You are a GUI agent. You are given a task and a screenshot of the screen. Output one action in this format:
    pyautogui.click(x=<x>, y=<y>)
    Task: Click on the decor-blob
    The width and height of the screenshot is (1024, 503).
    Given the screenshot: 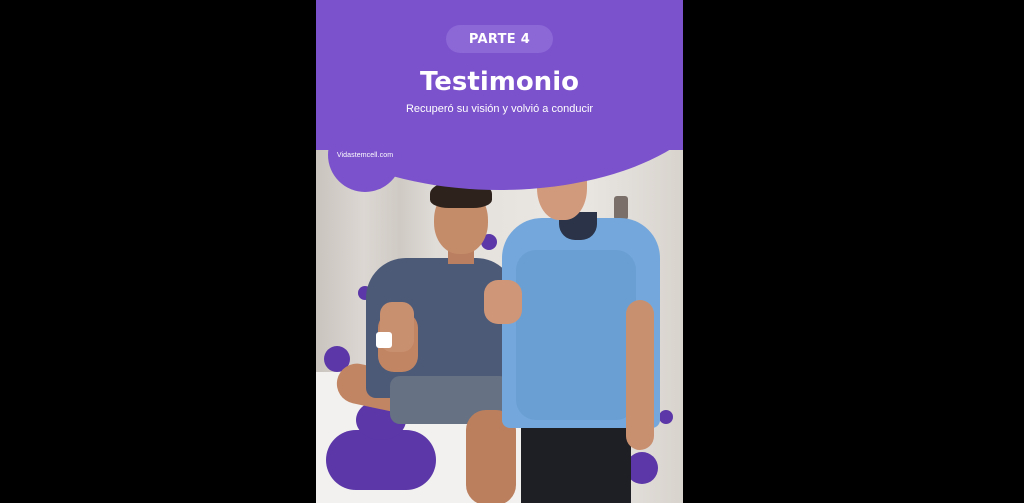 What is the action you would take?
    pyautogui.click(x=666, y=417)
    